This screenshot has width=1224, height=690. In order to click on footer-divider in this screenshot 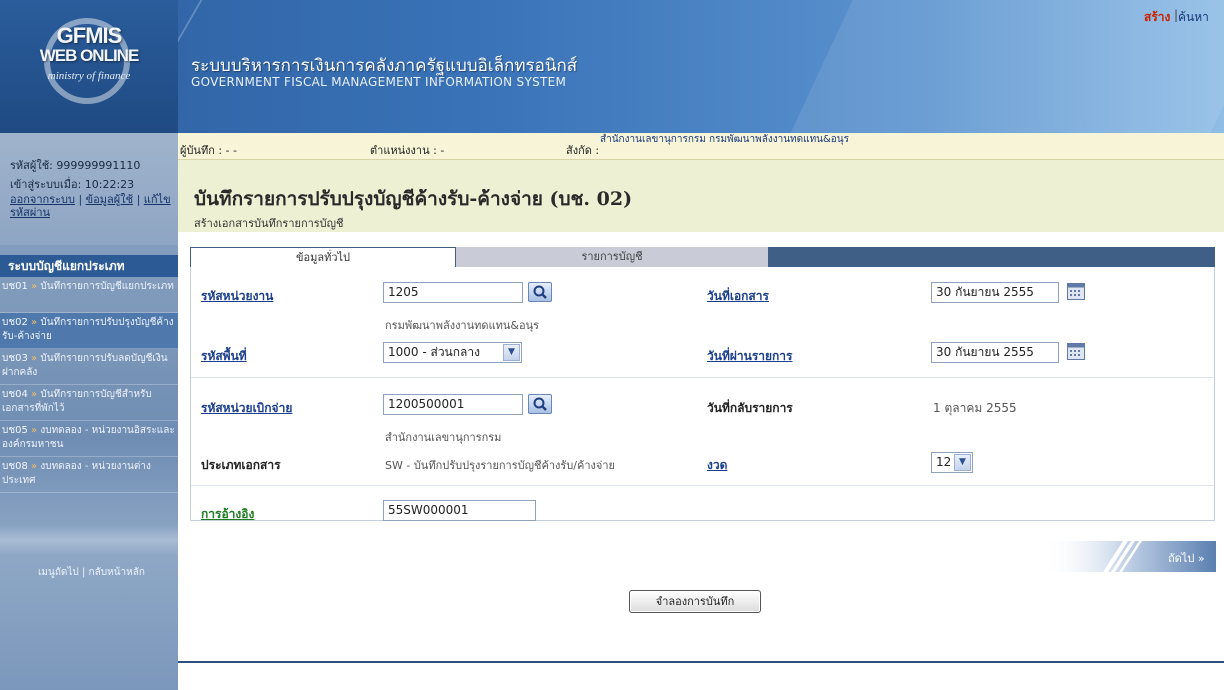, I will do `click(701, 662)`.